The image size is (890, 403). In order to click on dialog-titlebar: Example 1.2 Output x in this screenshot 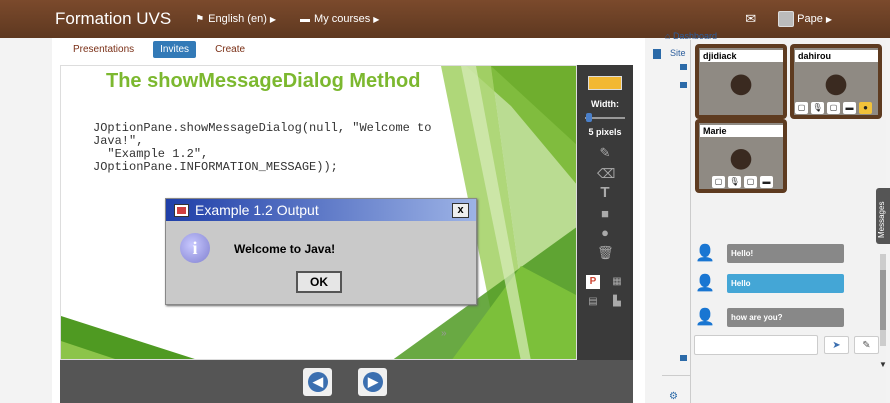, I will do `click(321, 210)`.